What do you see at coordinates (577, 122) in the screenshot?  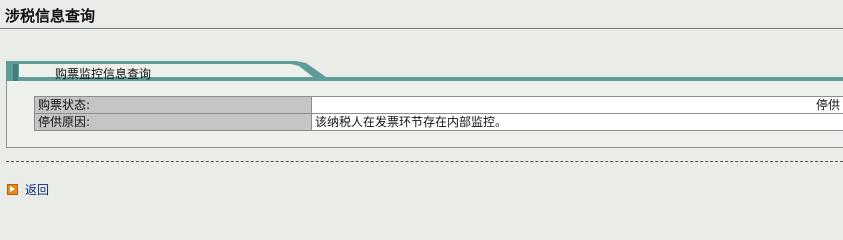 I see `suspend-reason-value: 该纳税人在发票环节存在内部监控。` at bounding box center [577, 122].